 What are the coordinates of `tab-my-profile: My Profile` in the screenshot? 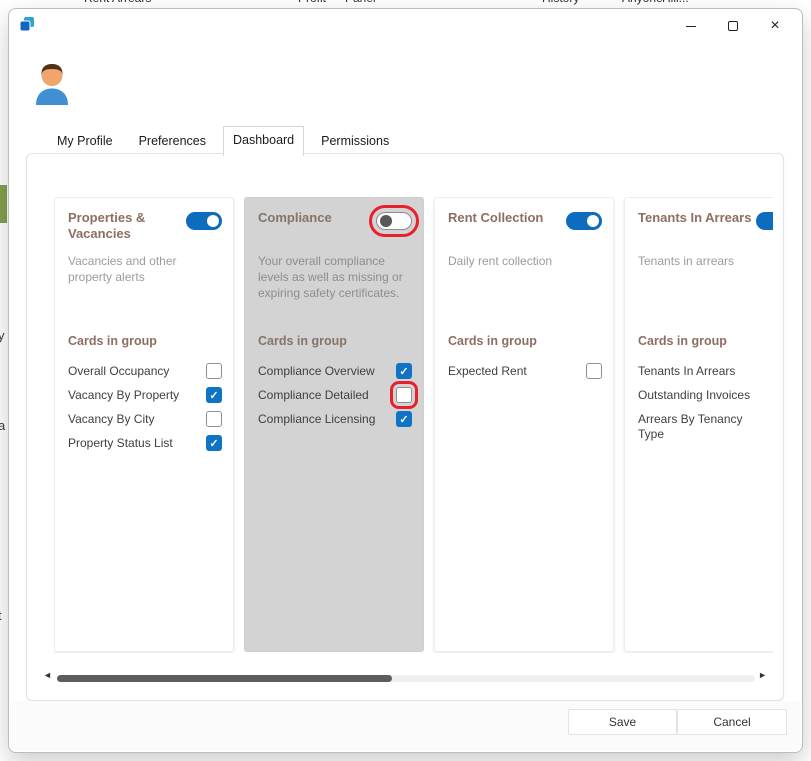 It's located at (85, 141).